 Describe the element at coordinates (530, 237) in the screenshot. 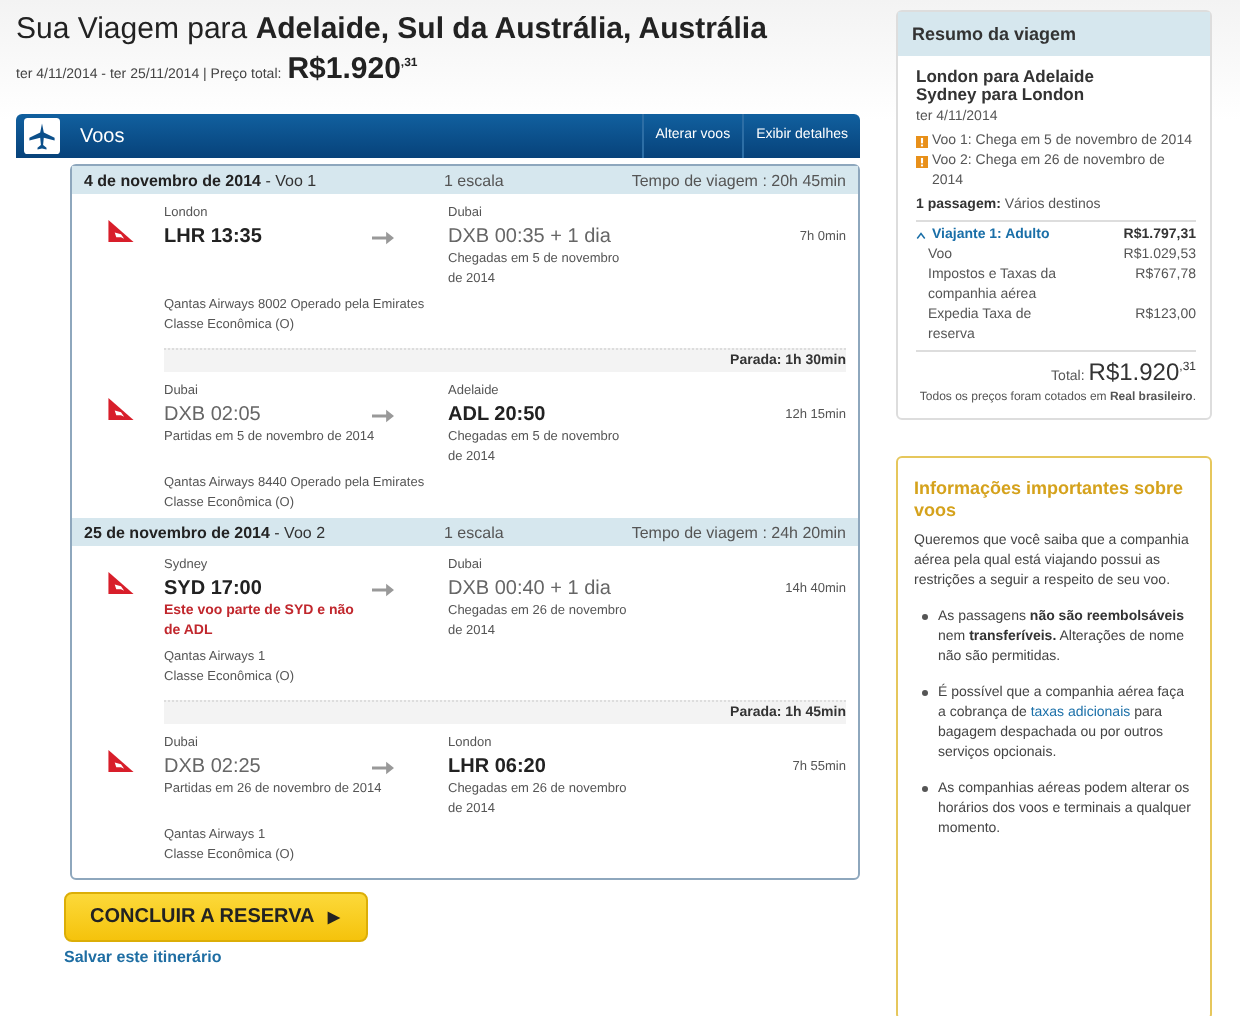

I see `arrival-time: DXB 00:35 + 1 dia` at that location.